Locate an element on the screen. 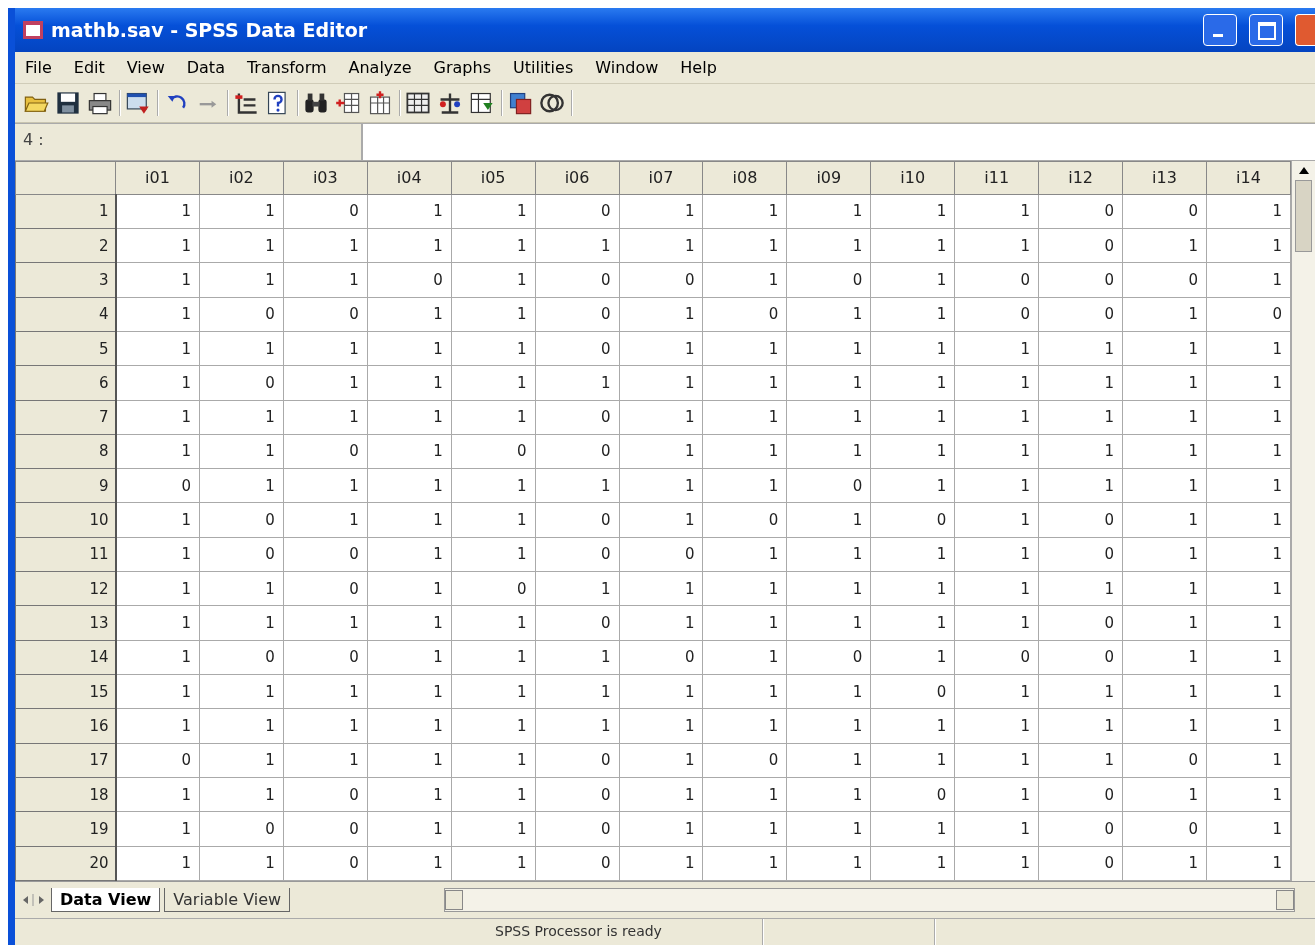 This screenshot has height=945, width=1315. row-header: 10 is located at coordinates (65, 520).